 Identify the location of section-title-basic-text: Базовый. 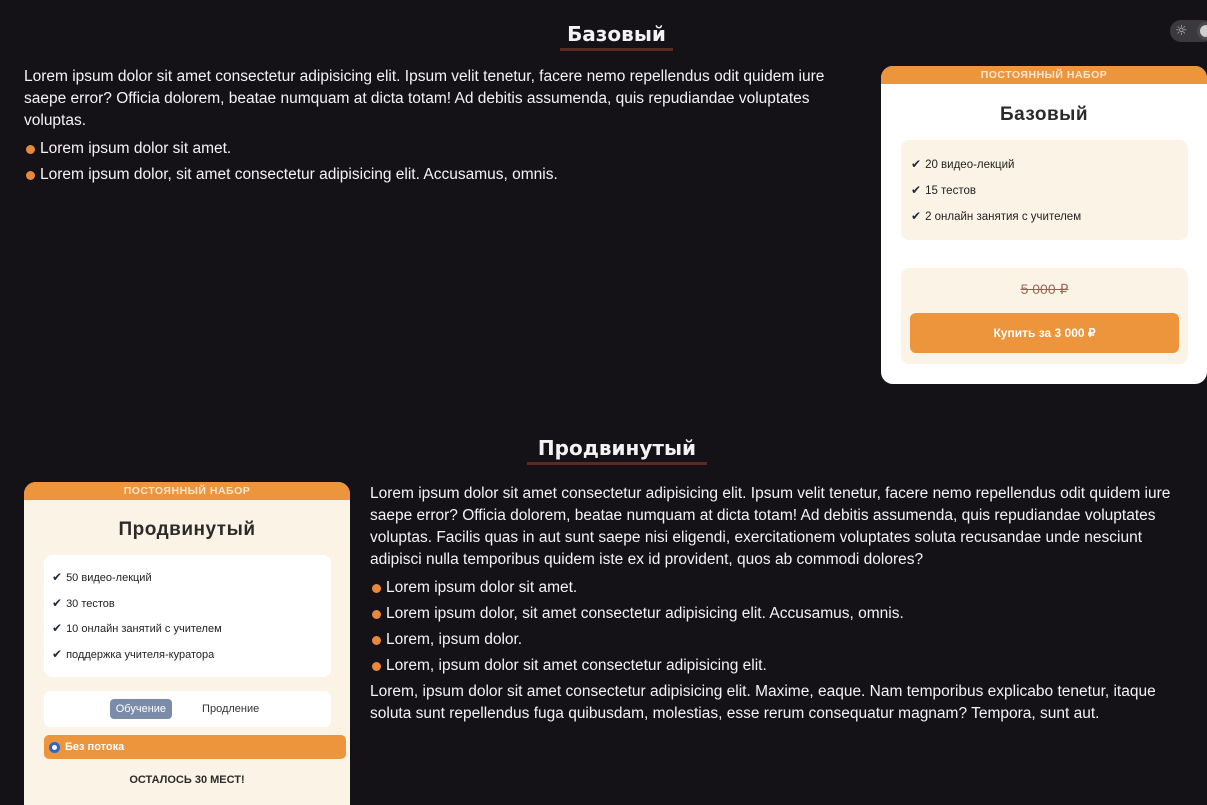
(616, 34).